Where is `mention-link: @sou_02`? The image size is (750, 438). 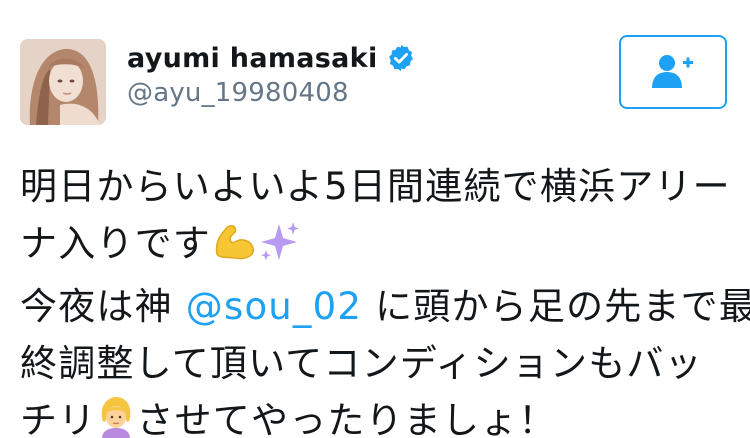
mention-link: @sou_02 is located at coordinates (274, 306).